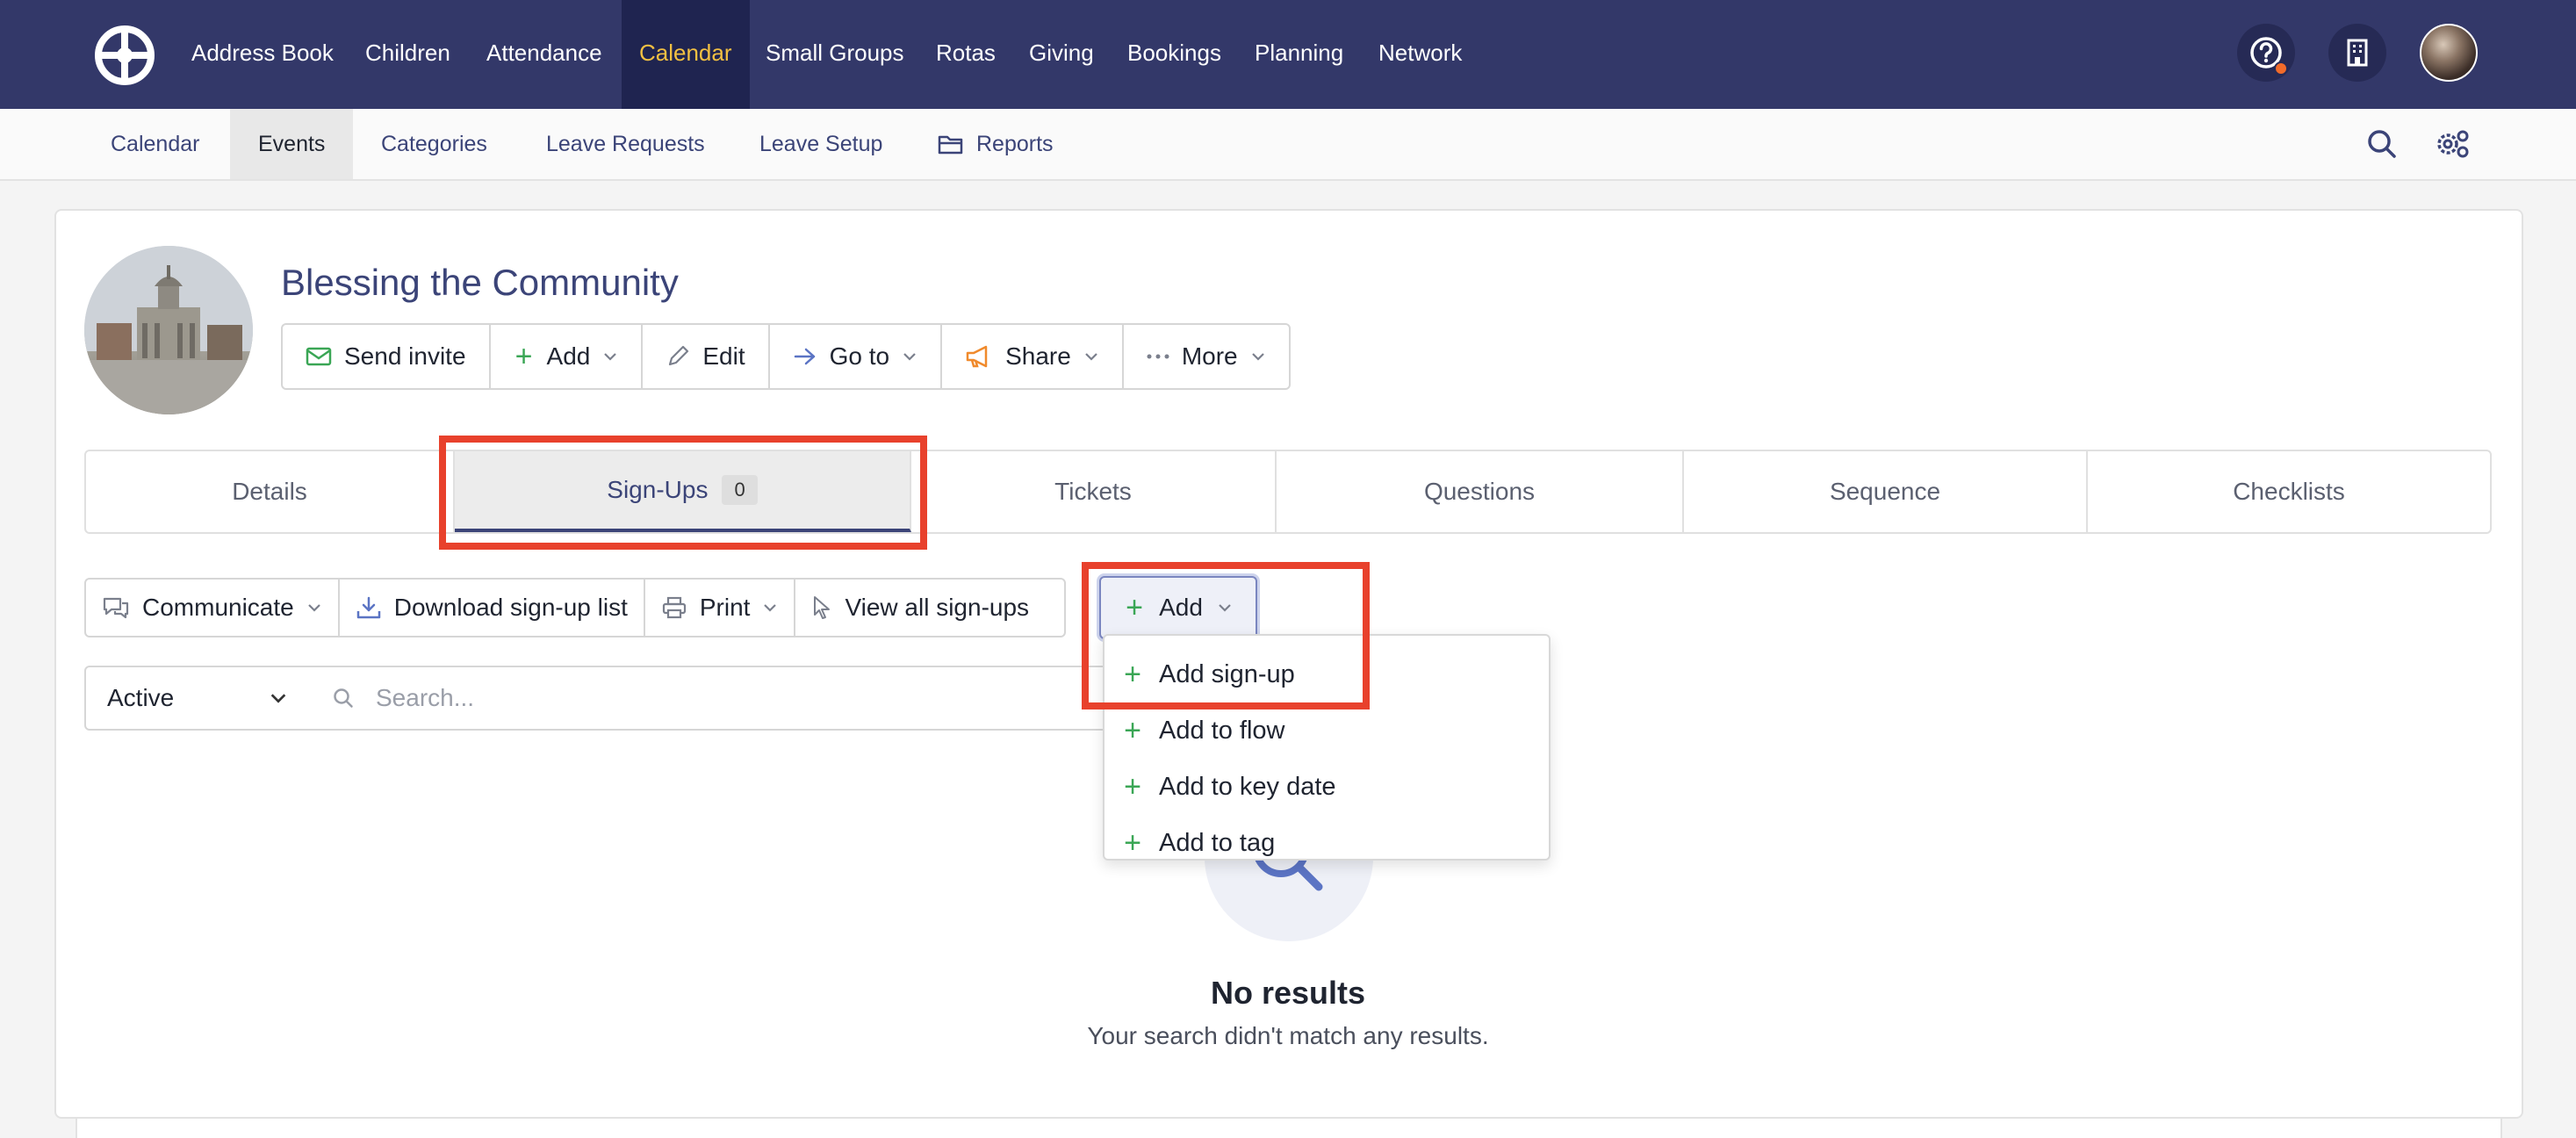 The width and height of the screenshot is (2576, 1138). I want to click on tab-checklists: Checklists, so click(2289, 492).